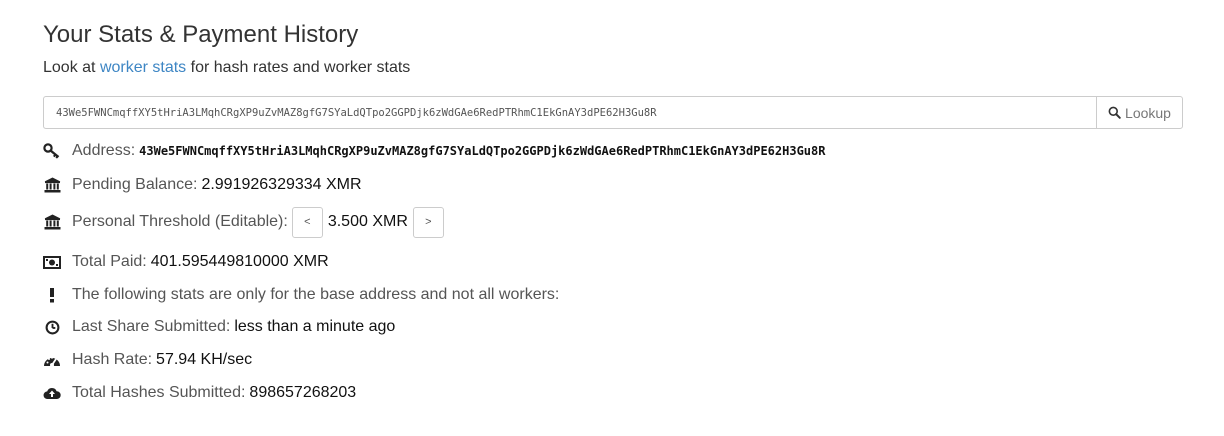  Describe the element at coordinates (52, 151) in the screenshot. I see `key-icon` at that location.